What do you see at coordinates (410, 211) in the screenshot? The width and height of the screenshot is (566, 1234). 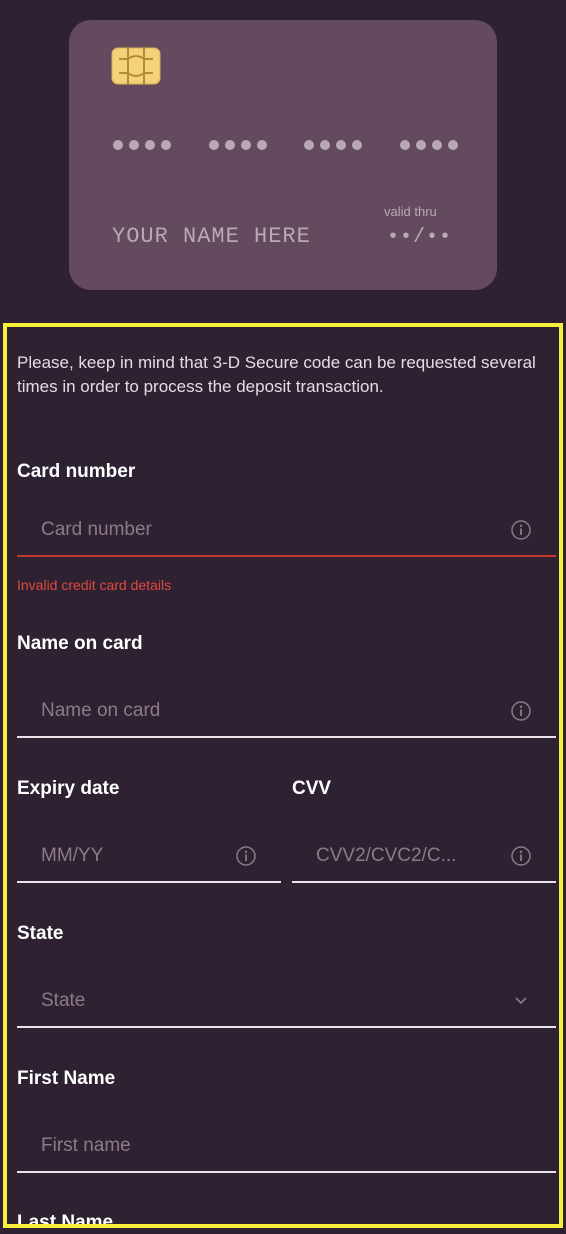 I see `valid-thru-label: valid thru` at bounding box center [410, 211].